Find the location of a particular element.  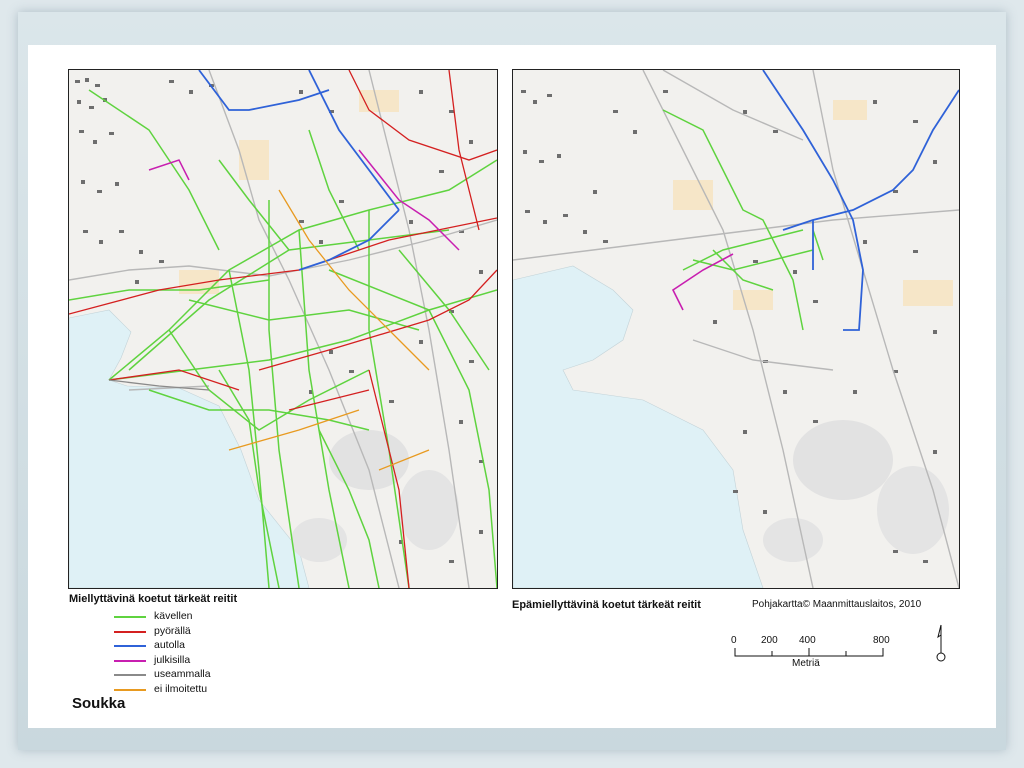

legend-label: pyörällä is located at coordinates (172, 630).